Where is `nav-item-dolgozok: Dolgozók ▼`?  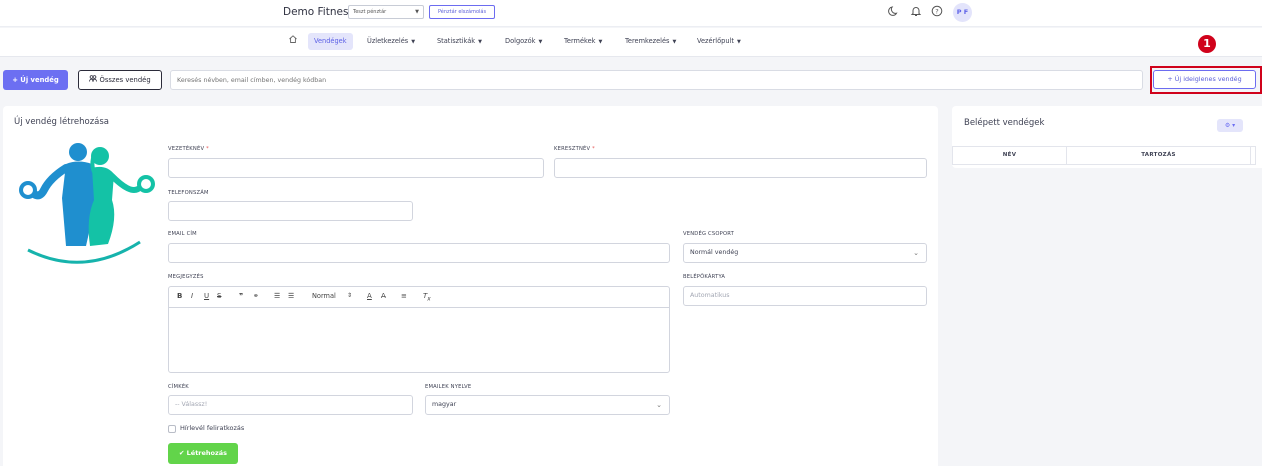
nav-item-dolgozok: Dolgozók ▼ is located at coordinates (523, 41).